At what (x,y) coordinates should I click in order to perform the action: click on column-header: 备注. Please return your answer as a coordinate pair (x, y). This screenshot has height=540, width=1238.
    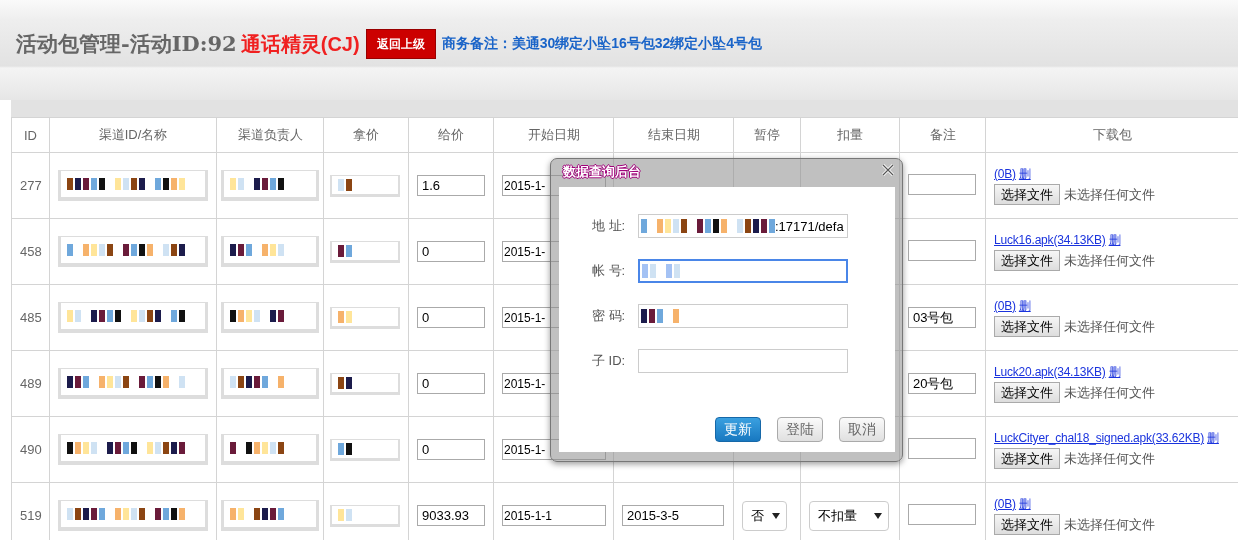
    Looking at the image, I should click on (942, 135).